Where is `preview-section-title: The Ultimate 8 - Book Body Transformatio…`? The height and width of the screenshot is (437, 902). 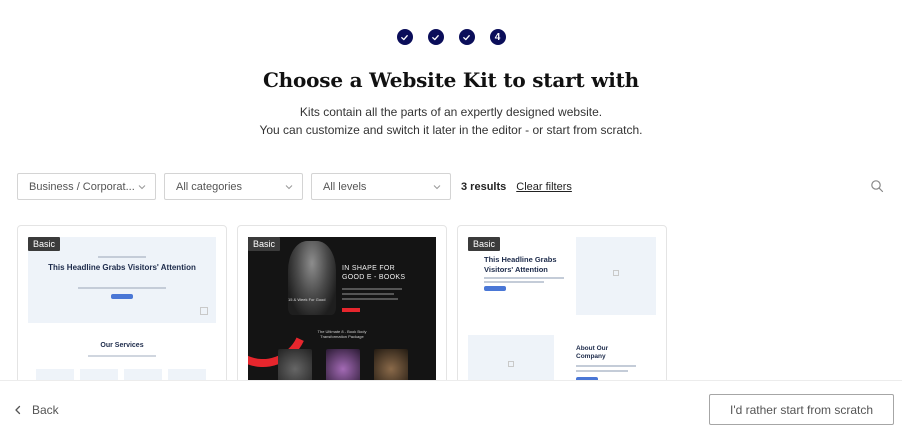
preview-section-title: The Ultimate 8 - Book Body Transformatio… is located at coordinates (342, 334).